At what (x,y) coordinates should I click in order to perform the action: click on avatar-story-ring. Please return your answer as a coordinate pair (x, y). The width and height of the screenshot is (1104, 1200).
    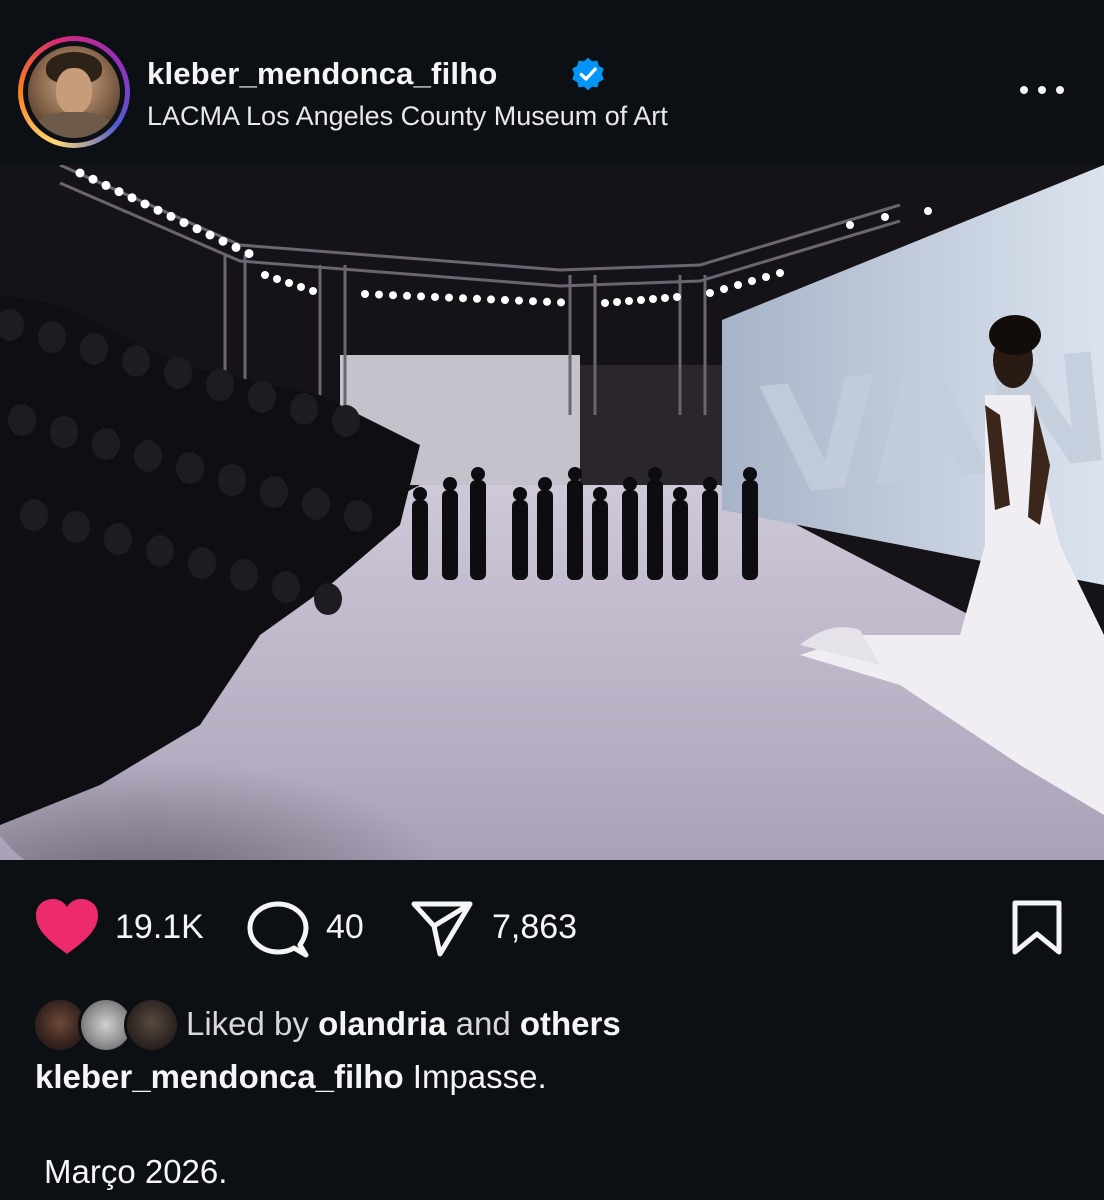
    Looking at the image, I should click on (74, 92).